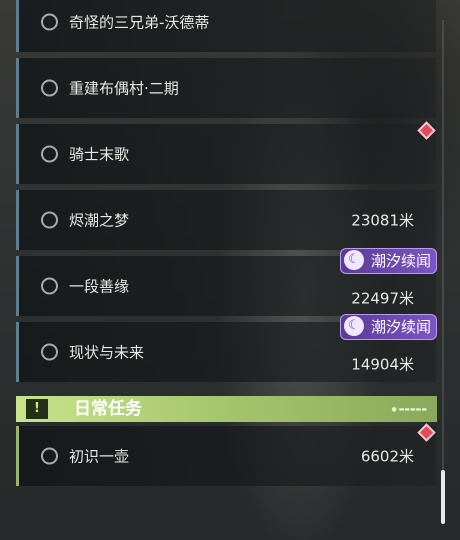 The image size is (460, 540). What do you see at coordinates (443, 497) in the screenshot?
I see `scrollbar-thumb` at bounding box center [443, 497].